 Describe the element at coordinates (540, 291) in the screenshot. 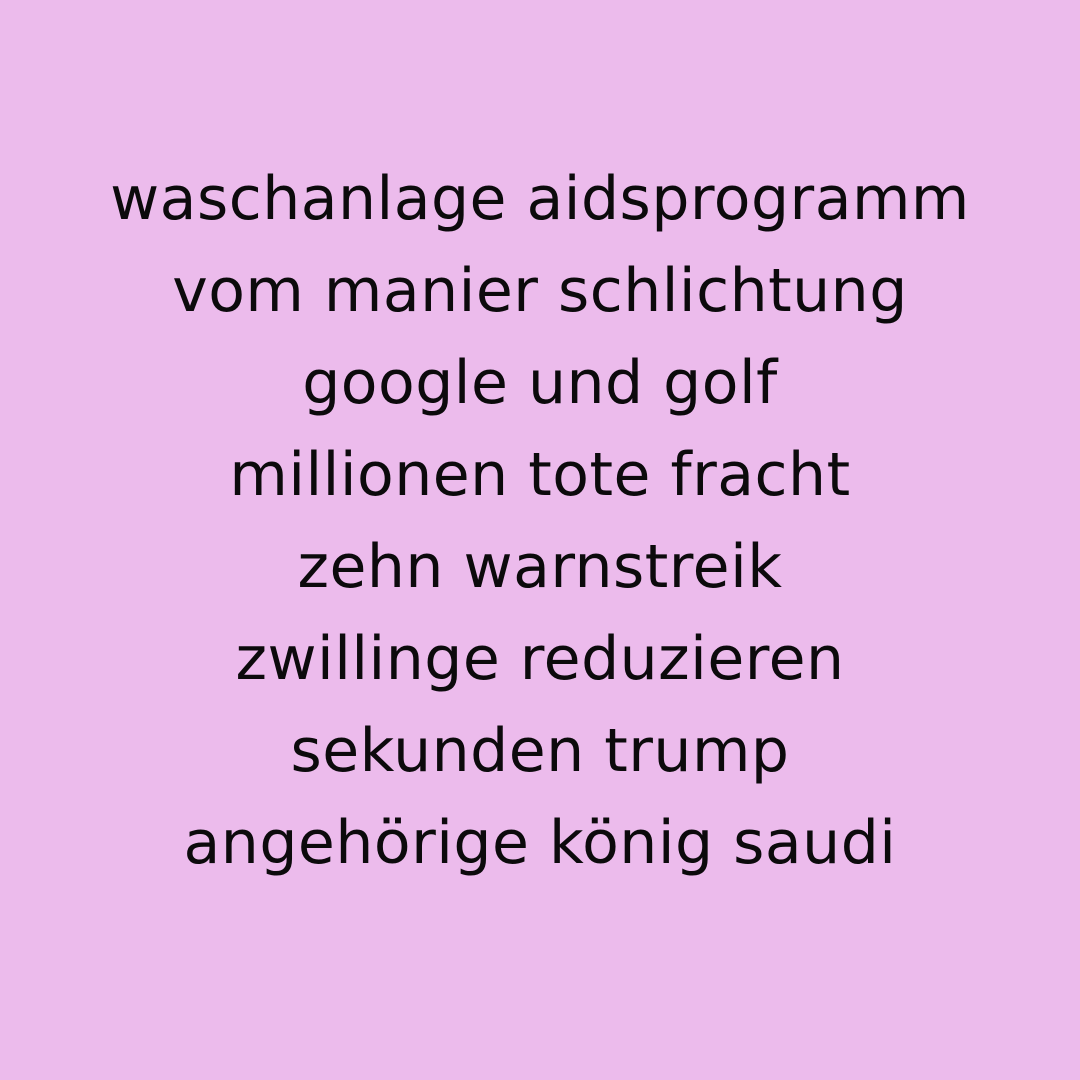

I see `poem-line-2: vom manier schlichtung` at that location.